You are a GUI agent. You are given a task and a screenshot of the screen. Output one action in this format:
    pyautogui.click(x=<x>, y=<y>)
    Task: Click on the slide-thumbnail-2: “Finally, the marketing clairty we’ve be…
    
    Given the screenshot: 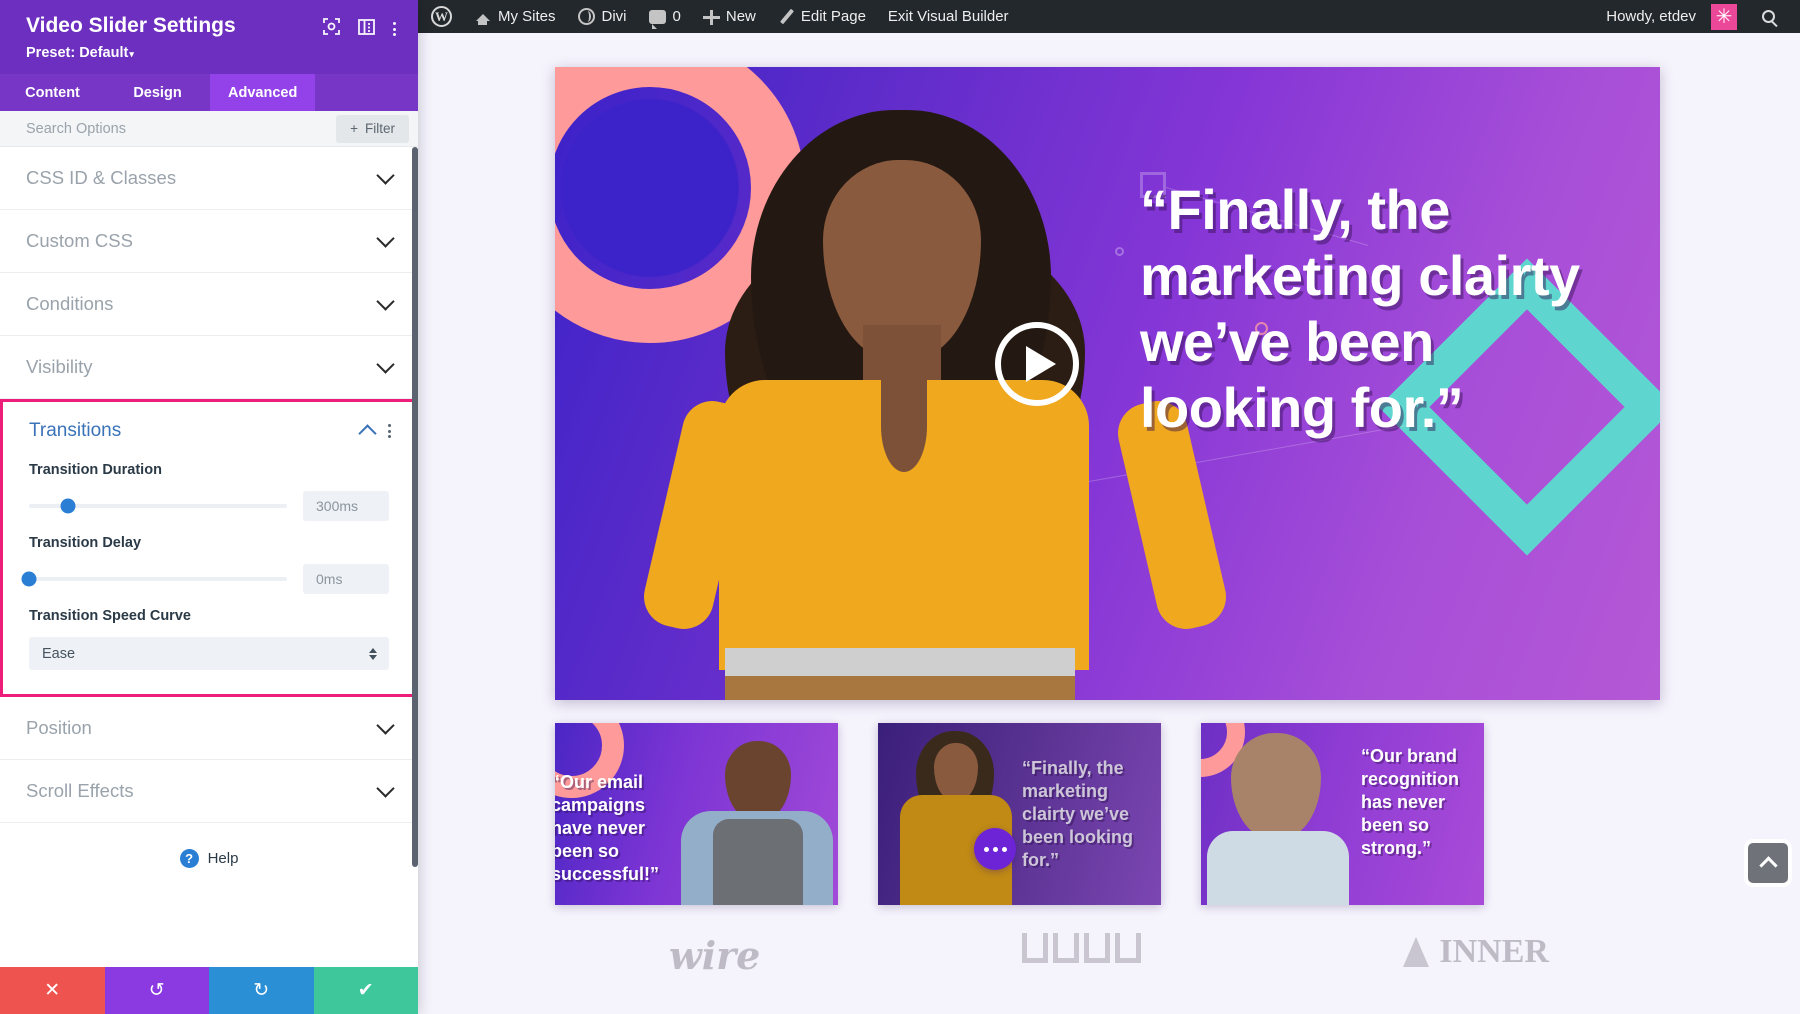 What is the action you would take?
    pyautogui.click(x=1019, y=814)
    